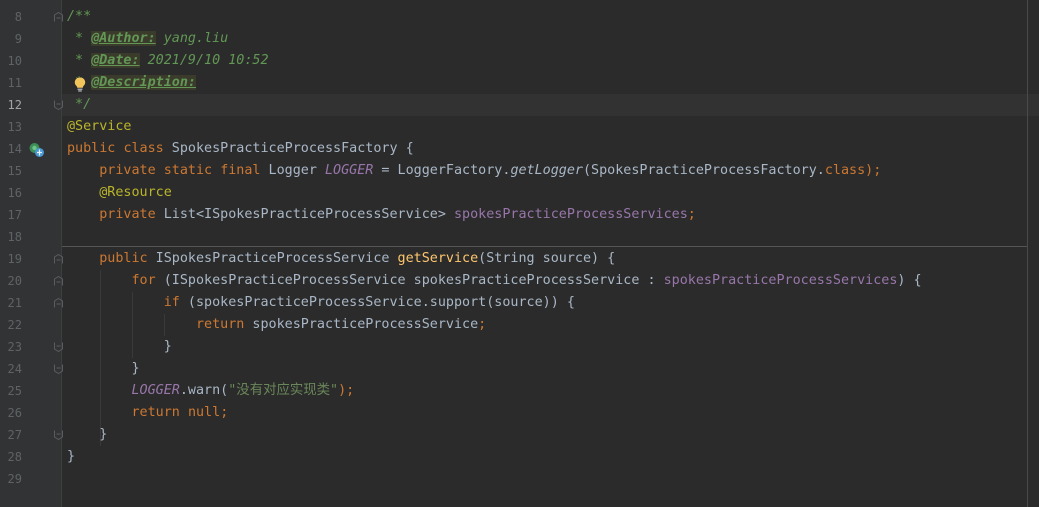 Image resolution: width=1039 pixels, height=507 pixels. Describe the element at coordinates (288, 148) in the screenshot. I see `code-token: SpokesPracticeProcessFactory {` at that location.